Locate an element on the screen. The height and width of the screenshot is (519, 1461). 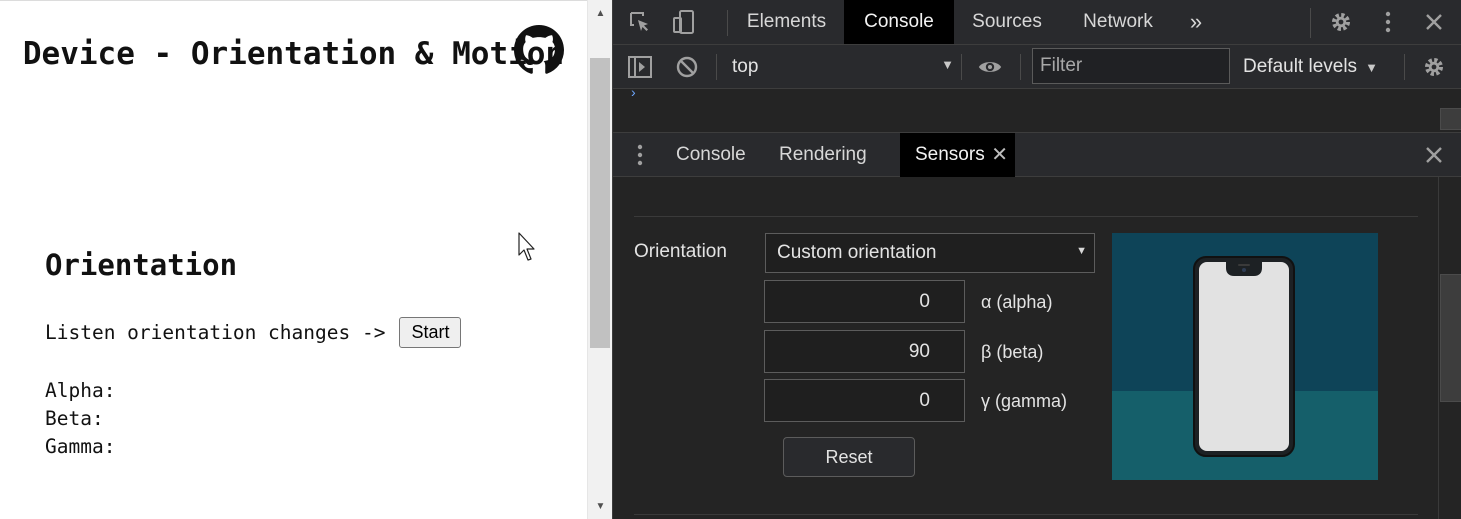
page-title: Device - Orientation & Motion is located at coordinates (293, 54).